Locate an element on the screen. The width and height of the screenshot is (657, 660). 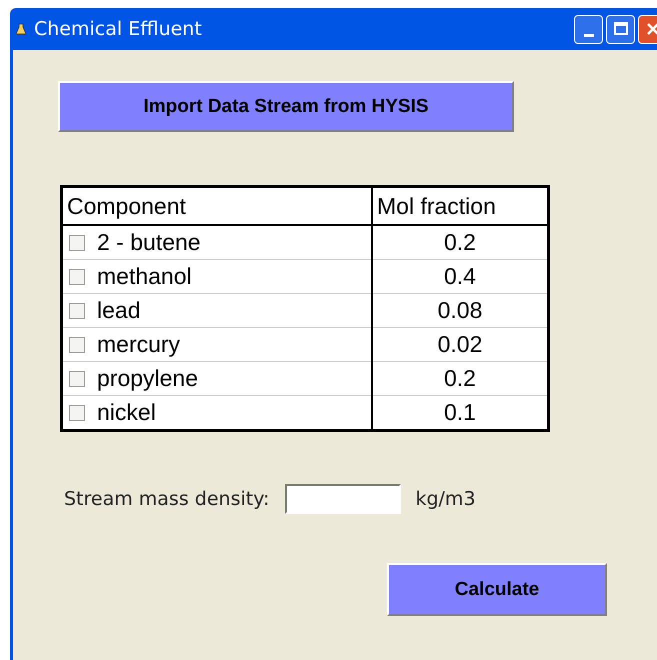
mol-fraction-cell: 0.4 is located at coordinates (460, 277).